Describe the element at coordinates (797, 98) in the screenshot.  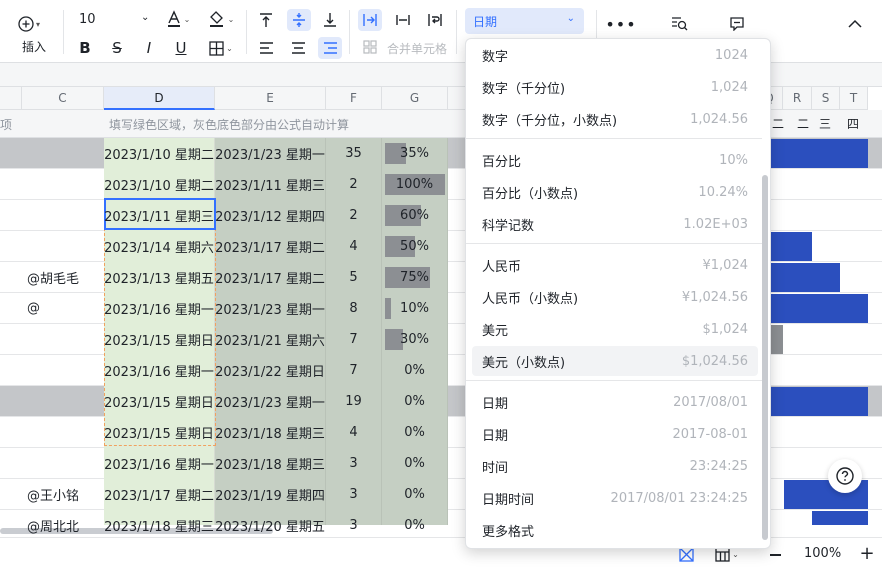
I see `column-header-r: R` at that location.